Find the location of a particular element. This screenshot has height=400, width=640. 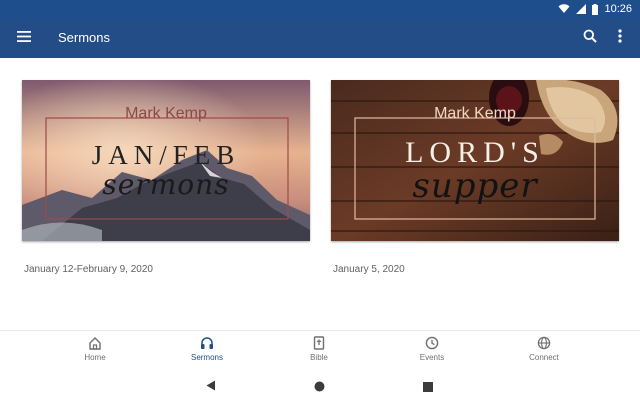

sermon-date: January 12-February 9, 2020 is located at coordinates (88, 269).